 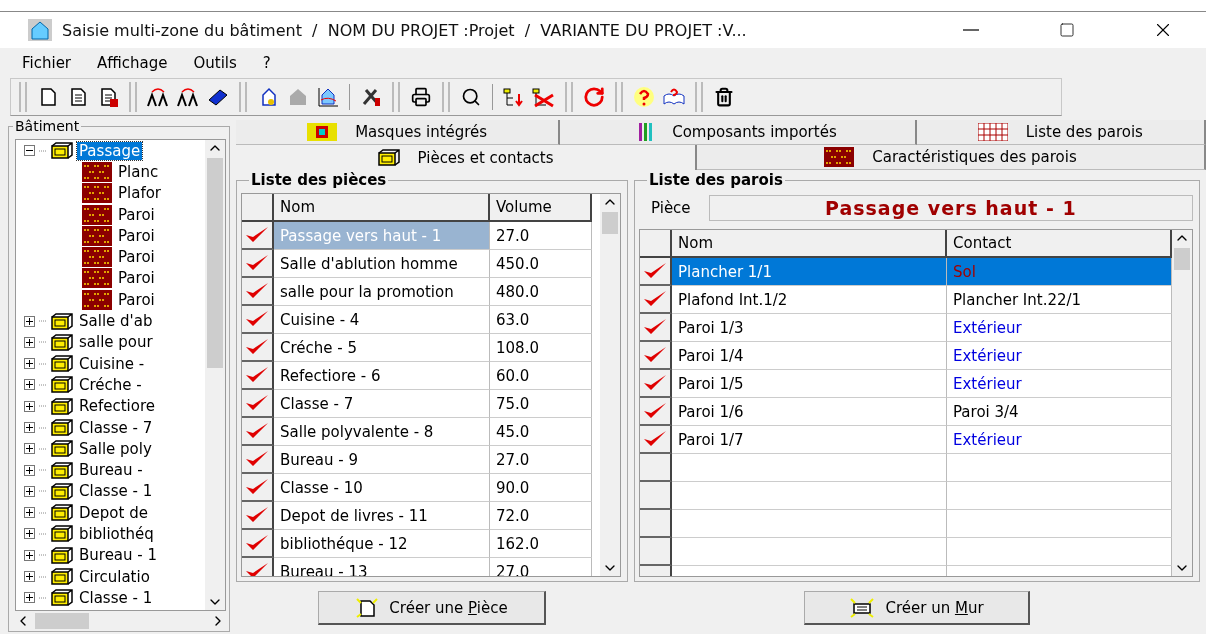 What do you see at coordinates (266, 63) in the screenshot?
I see `menu-item: ?` at bounding box center [266, 63].